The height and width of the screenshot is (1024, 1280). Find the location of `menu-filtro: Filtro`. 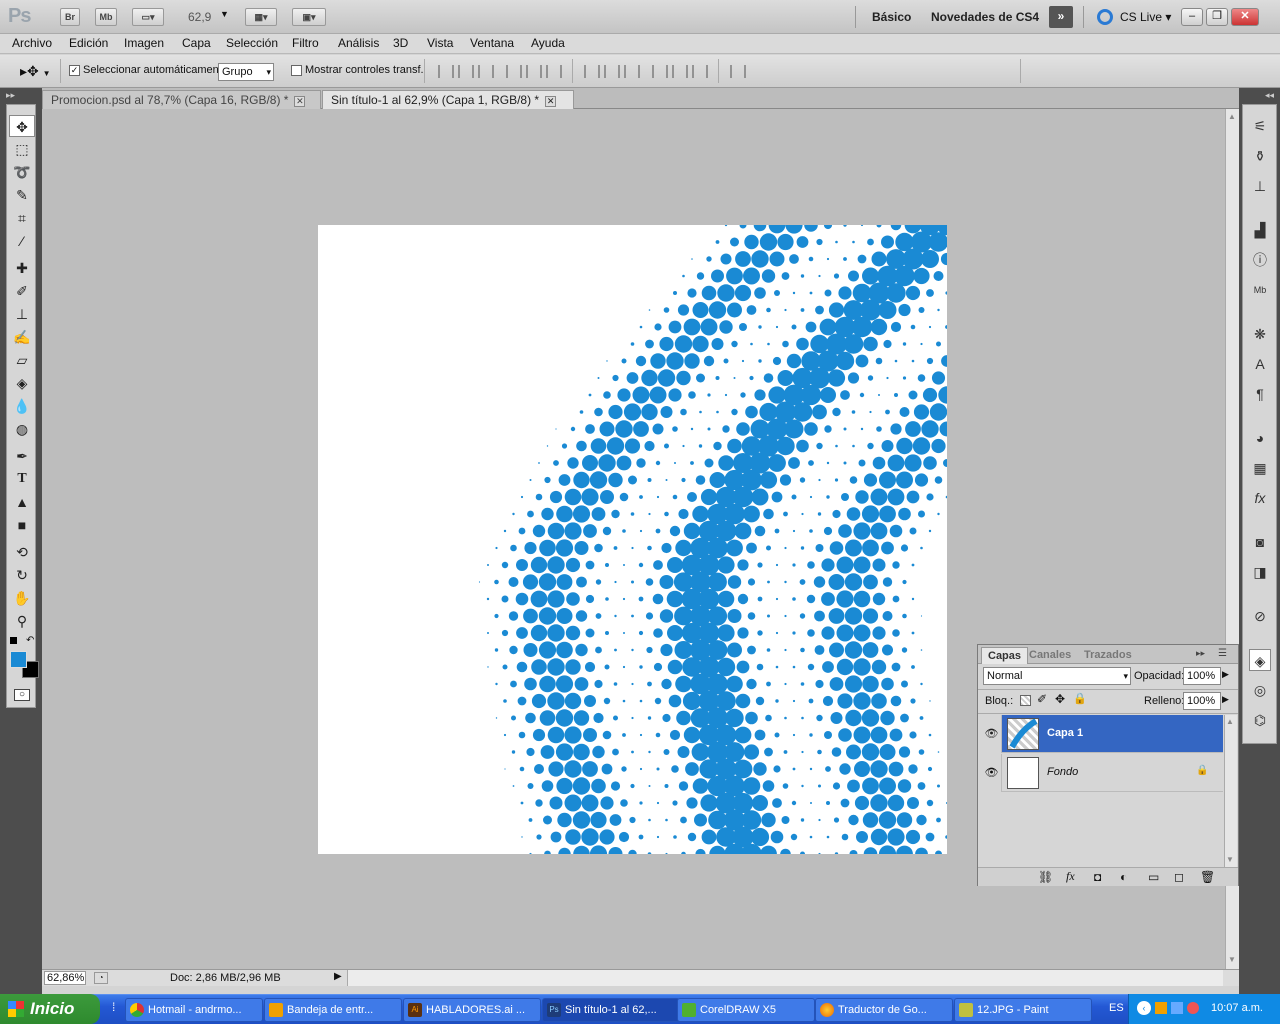

menu-filtro: Filtro is located at coordinates (305, 43).